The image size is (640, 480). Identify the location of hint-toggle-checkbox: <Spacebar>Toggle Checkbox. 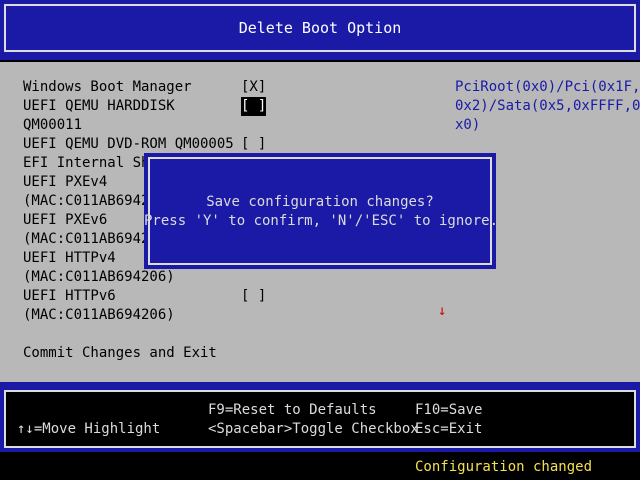
(313, 429).